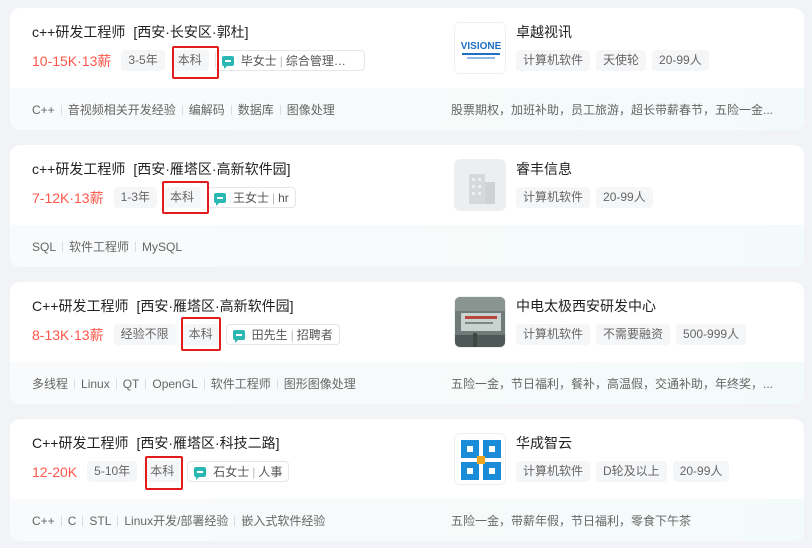 The width and height of the screenshot is (812, 548). I want to click on experience-tag: 1-3年, so click(135, 197).